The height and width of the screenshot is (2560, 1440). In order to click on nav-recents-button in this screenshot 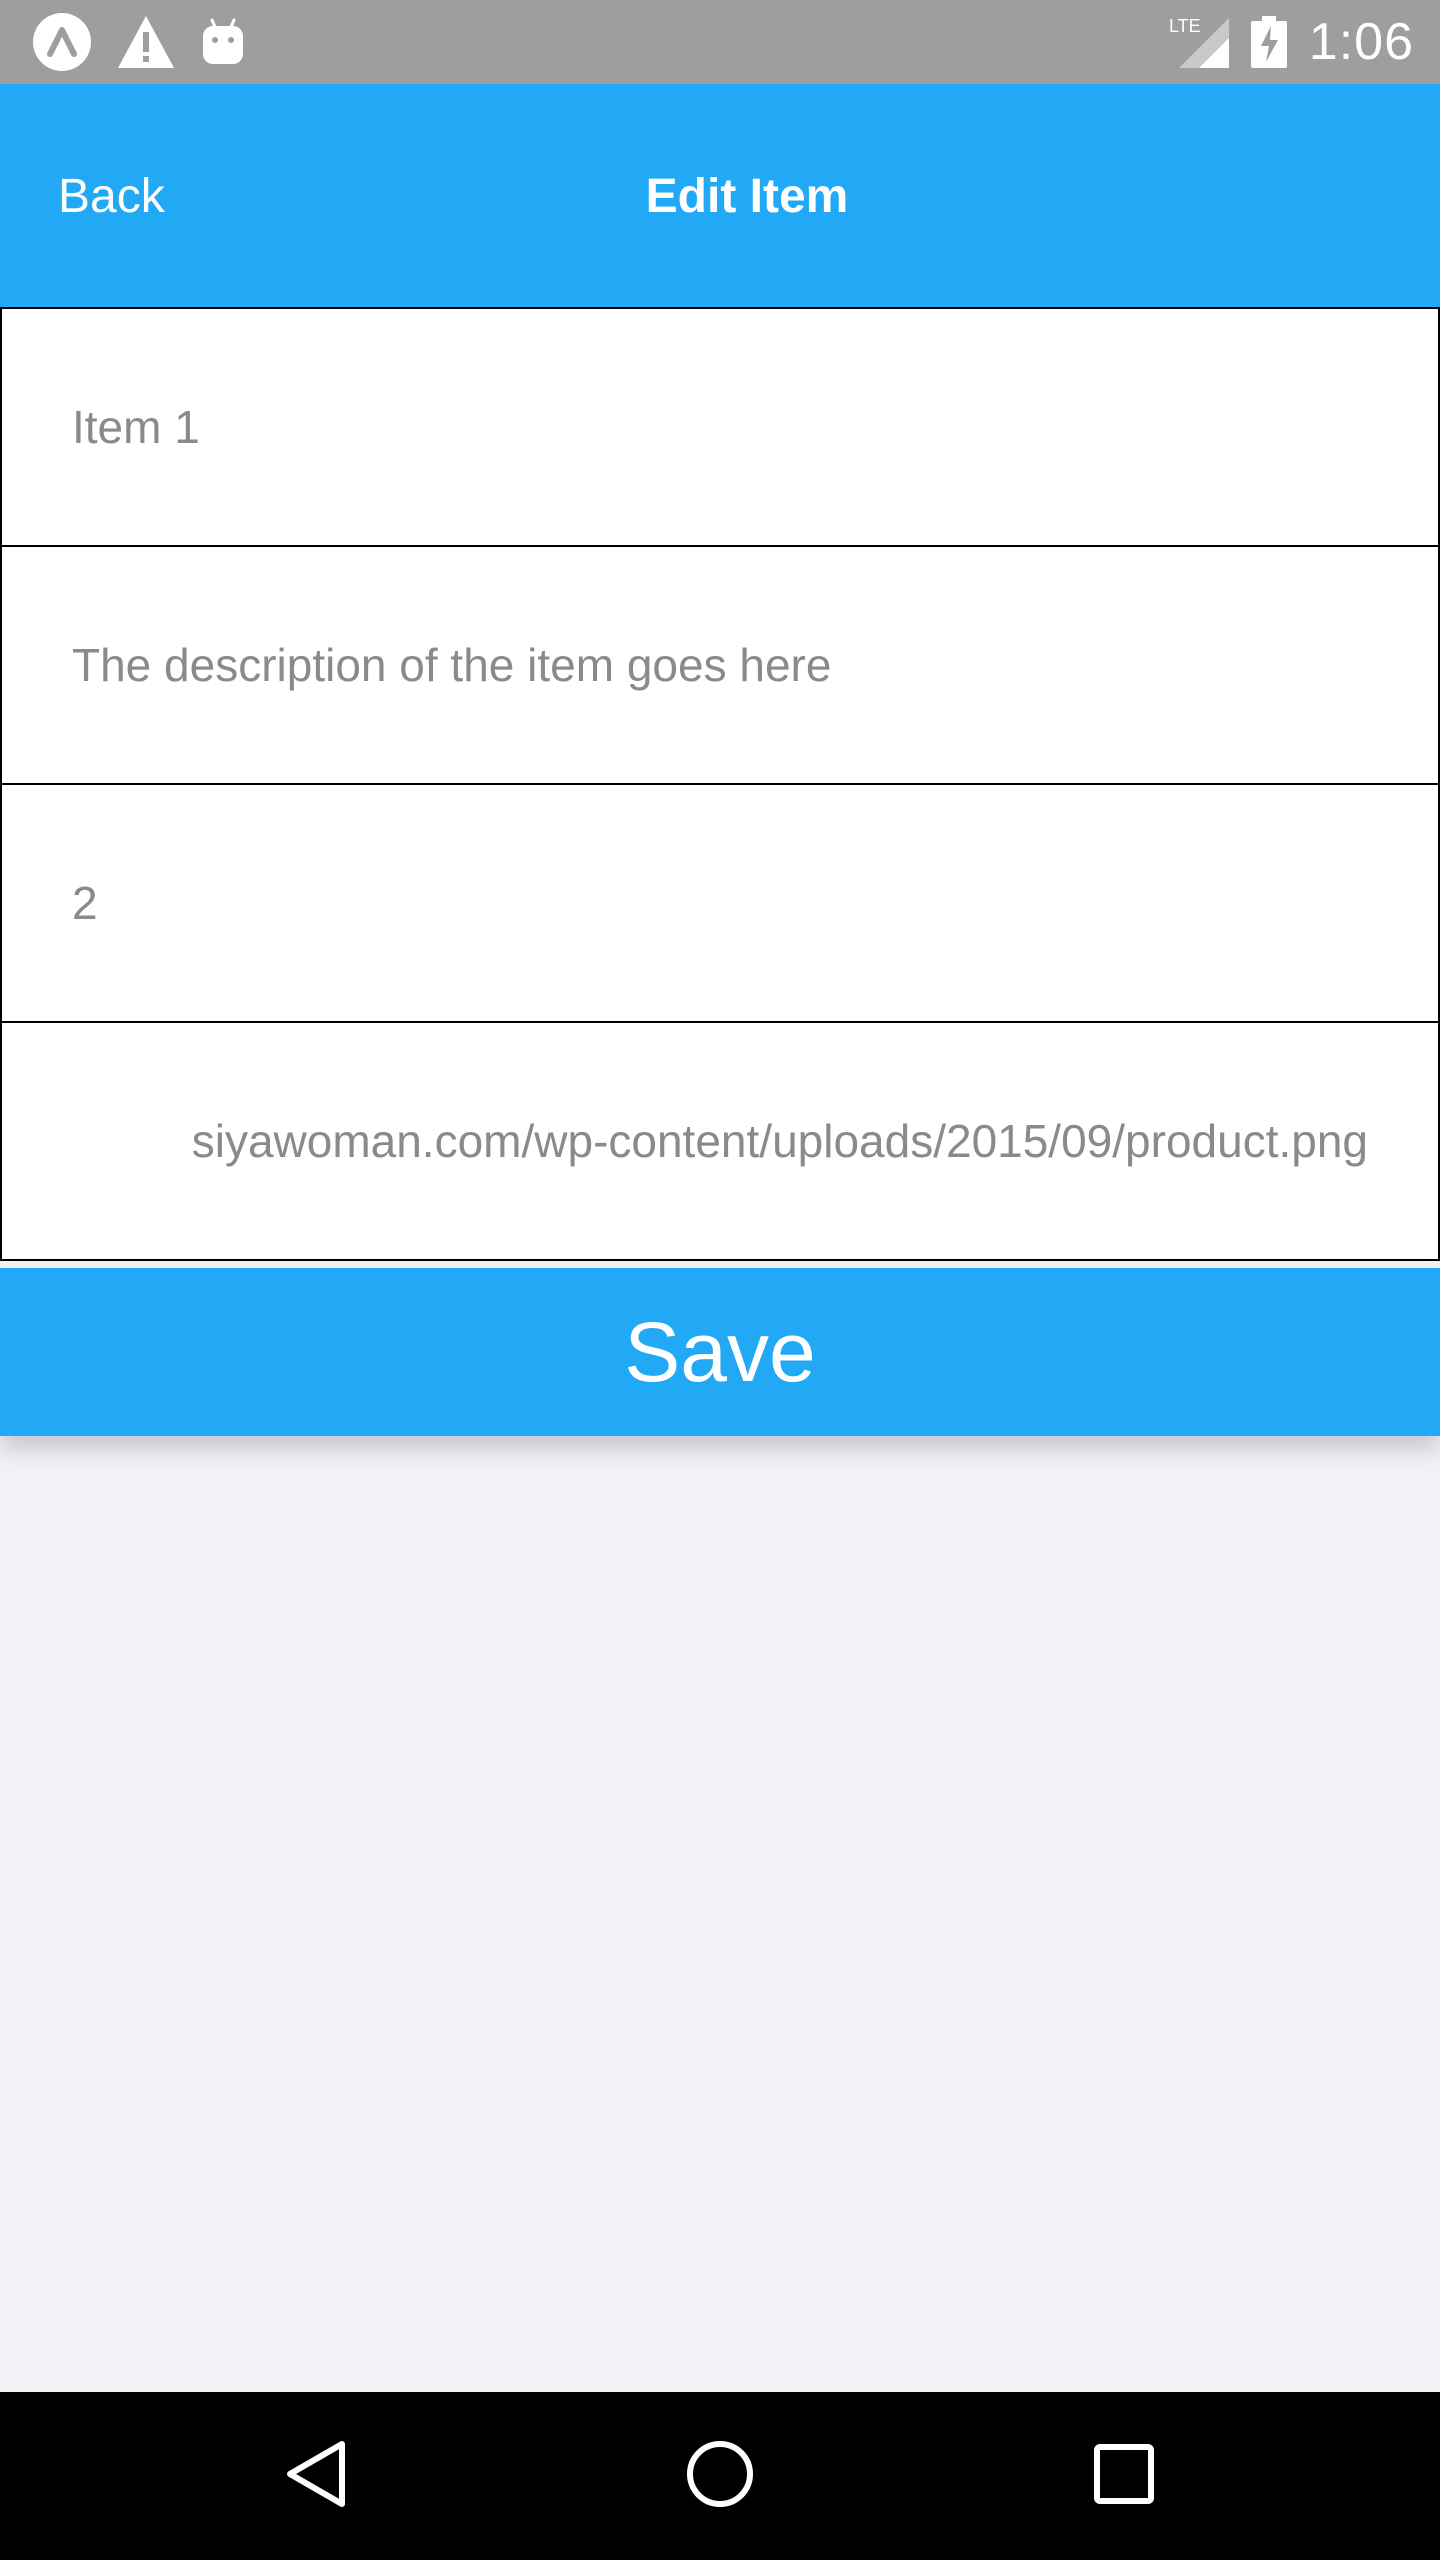, I will do `click(1124, 2476)`.